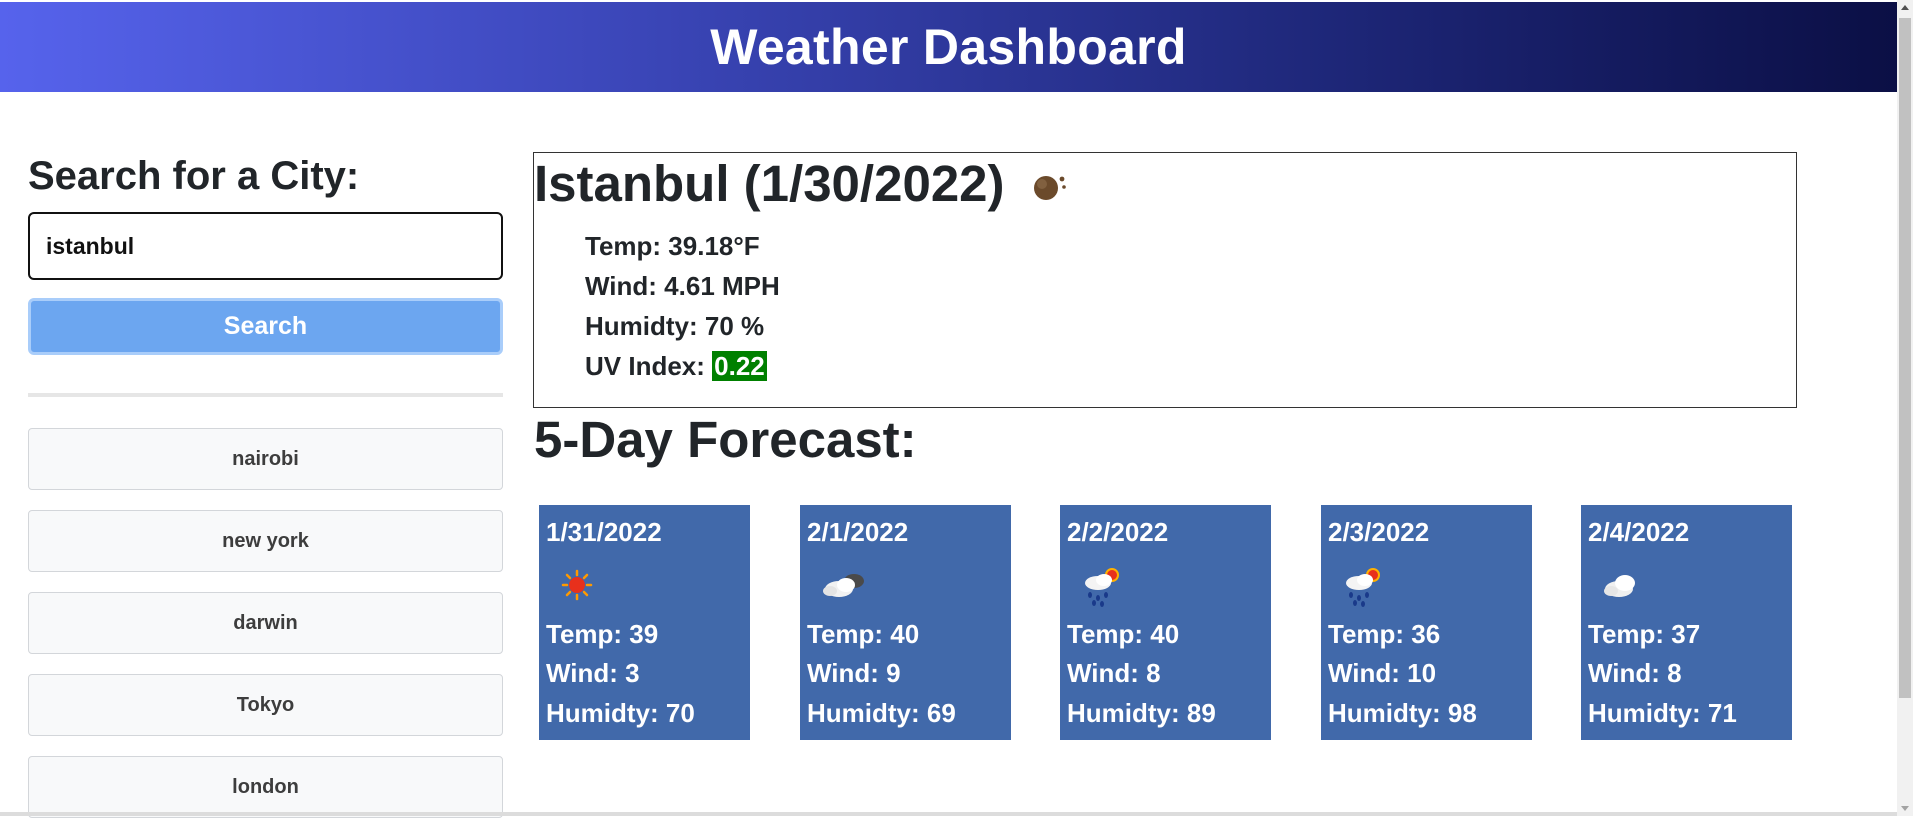 The image size is (1913, 838). What do you see at coordinates (645, 366) in the screenshot?
I see `uv-label: UV Index:` at bounding box center [645, 366].